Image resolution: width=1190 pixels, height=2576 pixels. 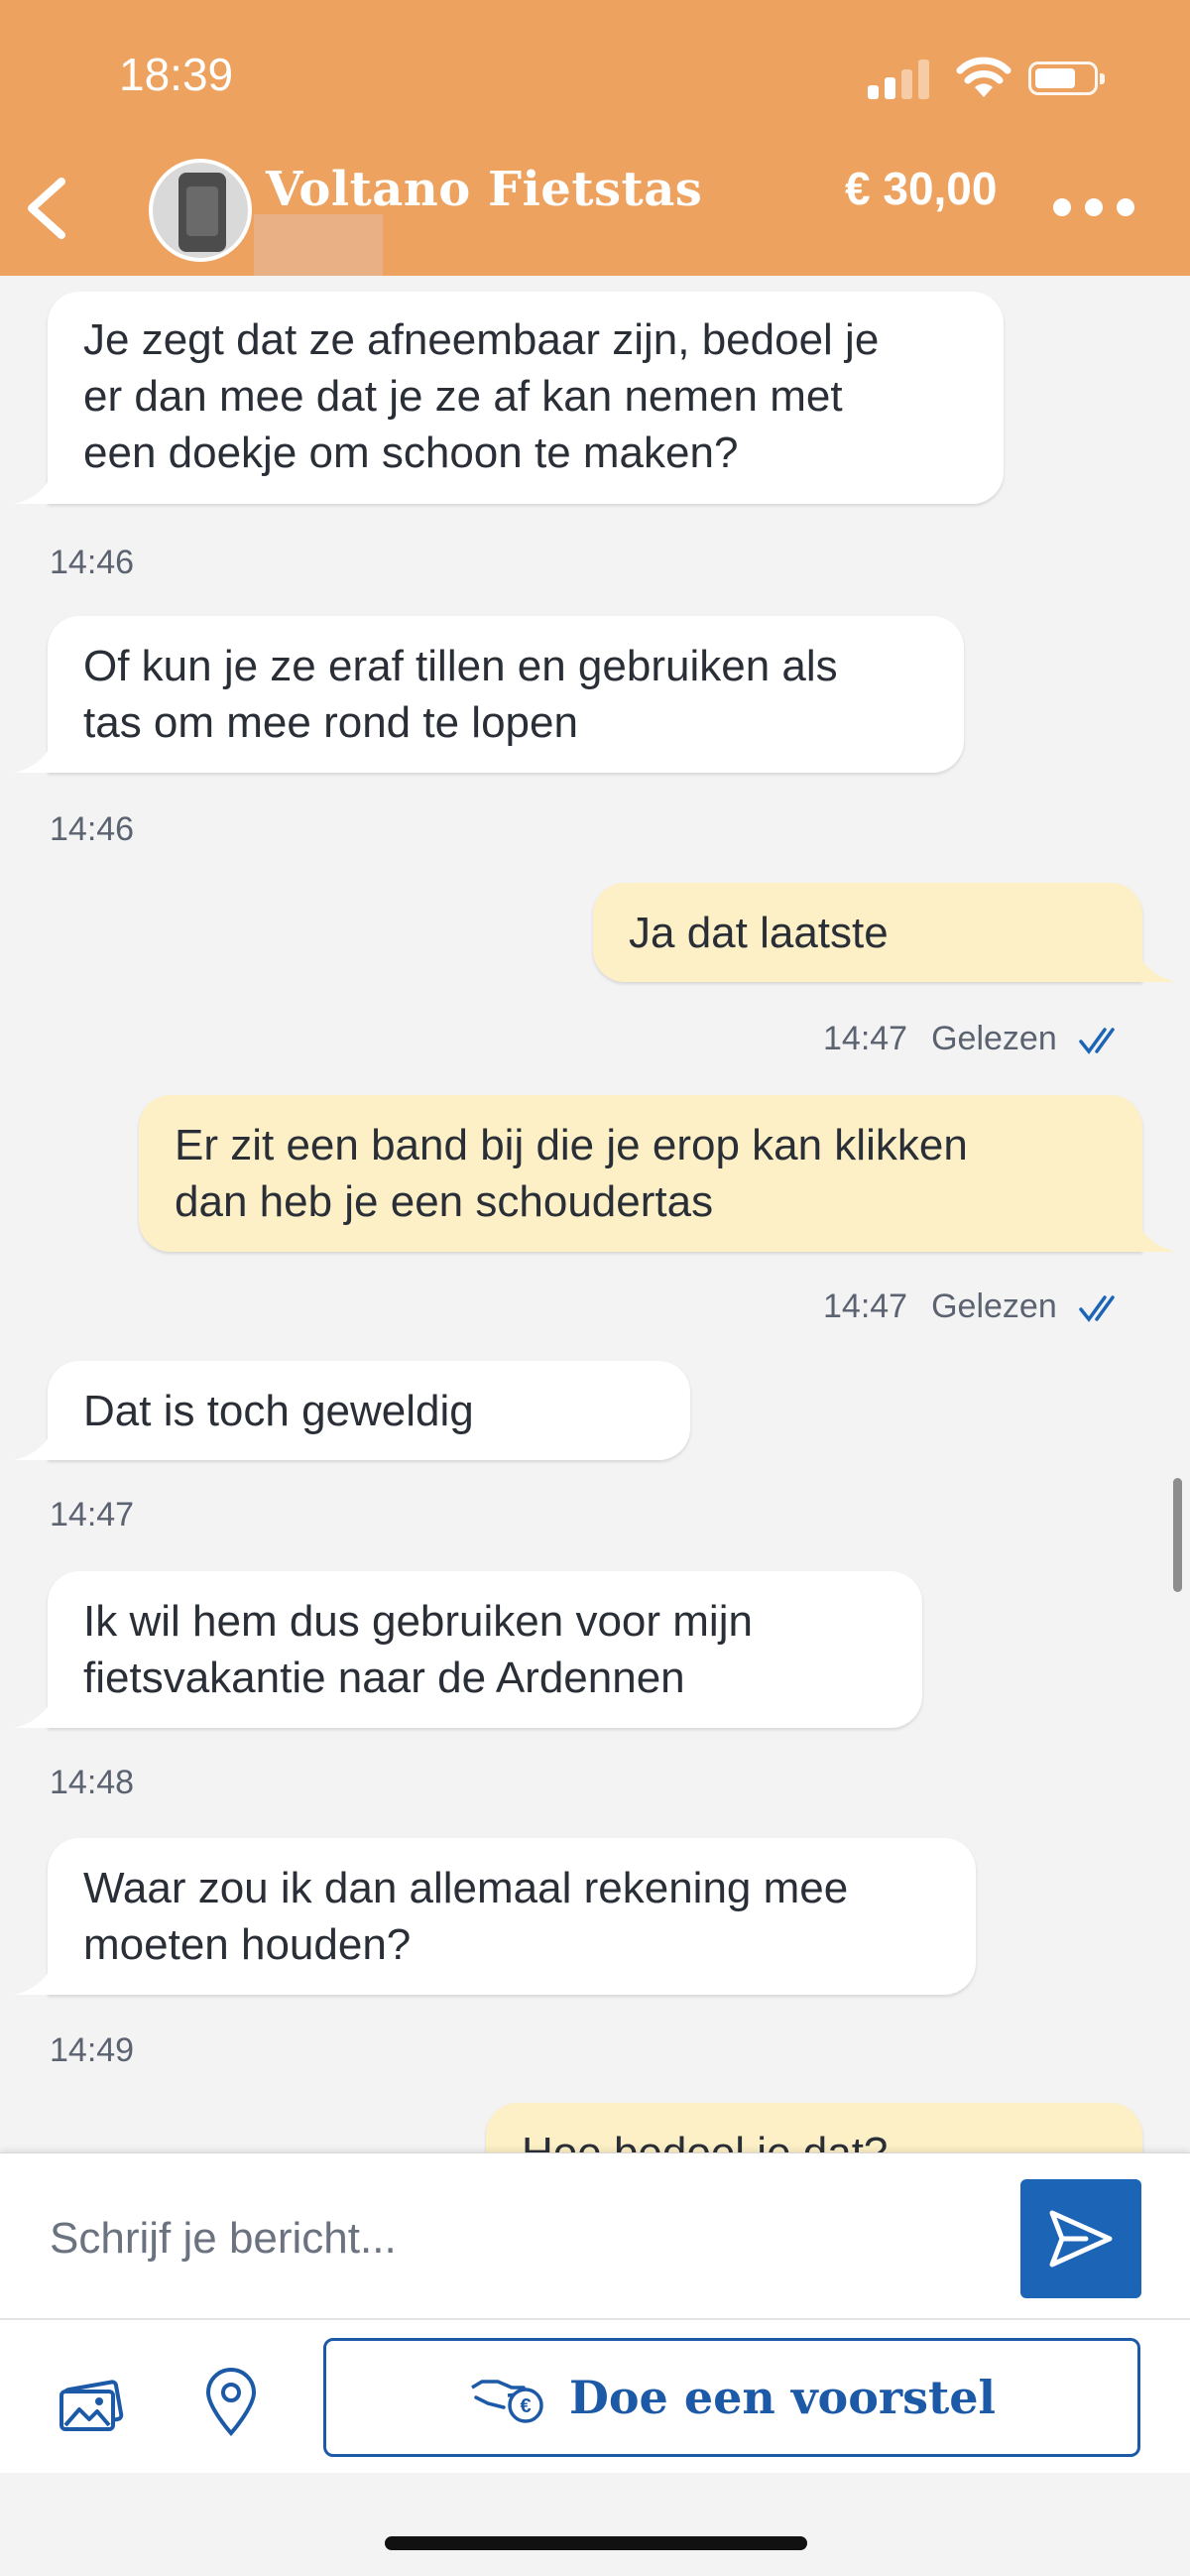 What do you see at coordinates (595, 138) in the screenshot?
I see `app-header: 18:39 Voltano Fietstas € 30,00` at bounding box center [595, 138].